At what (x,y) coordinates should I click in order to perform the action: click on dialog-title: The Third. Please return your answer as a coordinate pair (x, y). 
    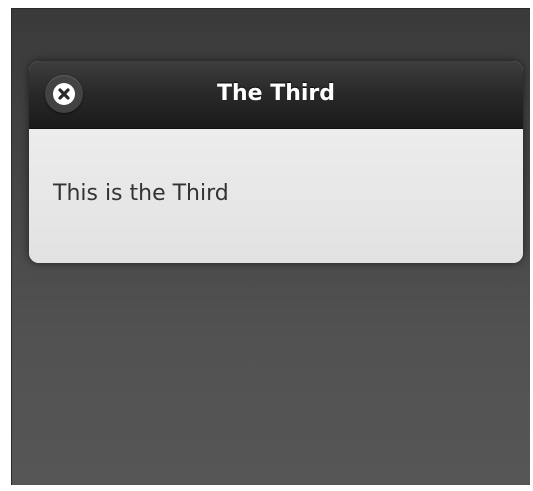
    Looking at the image, I should click on (276, 93).